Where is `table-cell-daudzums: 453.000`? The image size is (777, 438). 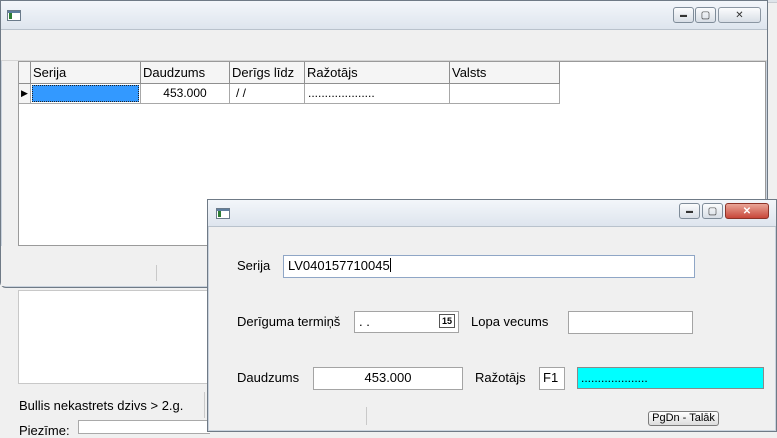
table-cell-daudzums: 453.000 is located at coordinates (185, 94).